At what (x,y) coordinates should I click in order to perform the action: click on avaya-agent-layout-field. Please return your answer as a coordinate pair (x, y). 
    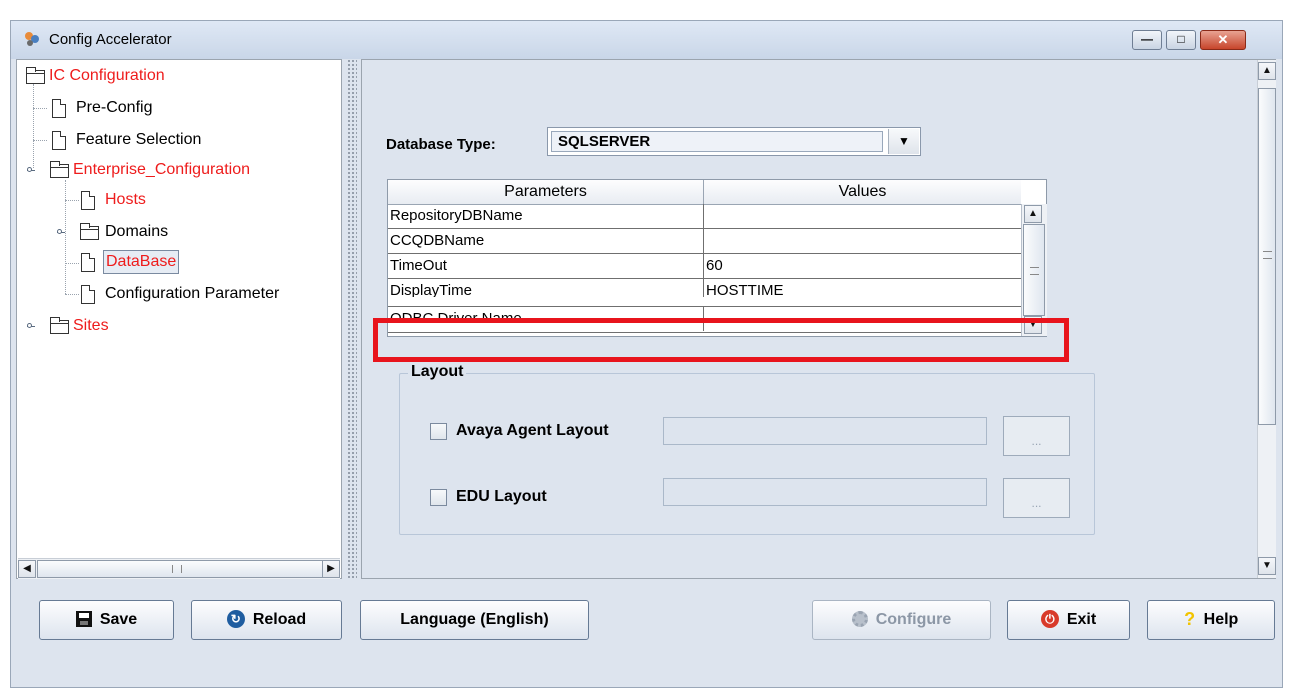
    Looking at the image, I should click on (825, 431).